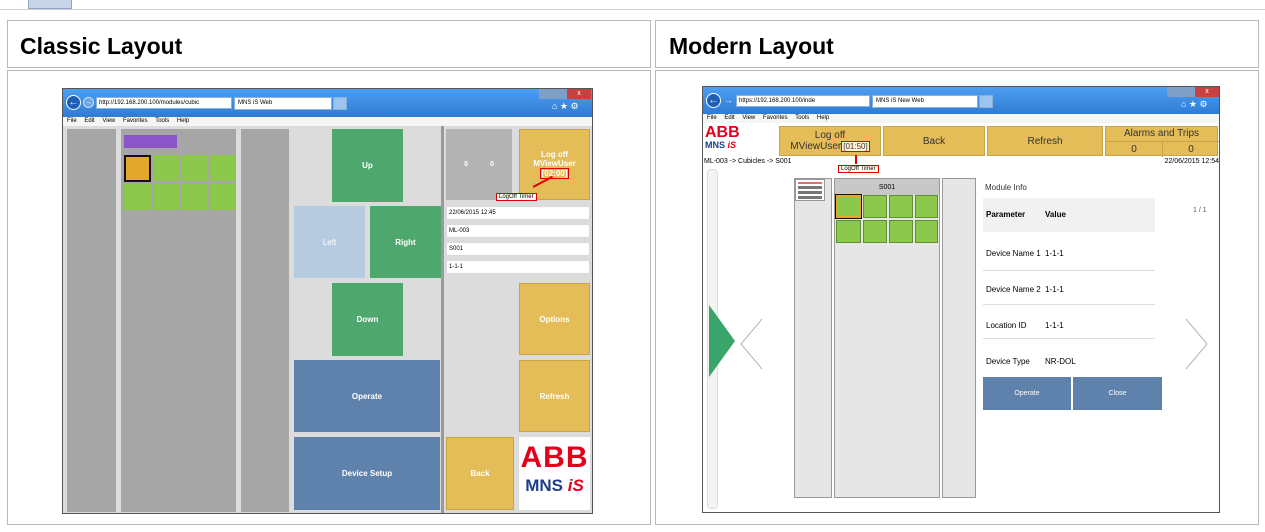 The width and height of the screenshot is (1265, 532). I want to click on right-button: Right, so click(405, 242).